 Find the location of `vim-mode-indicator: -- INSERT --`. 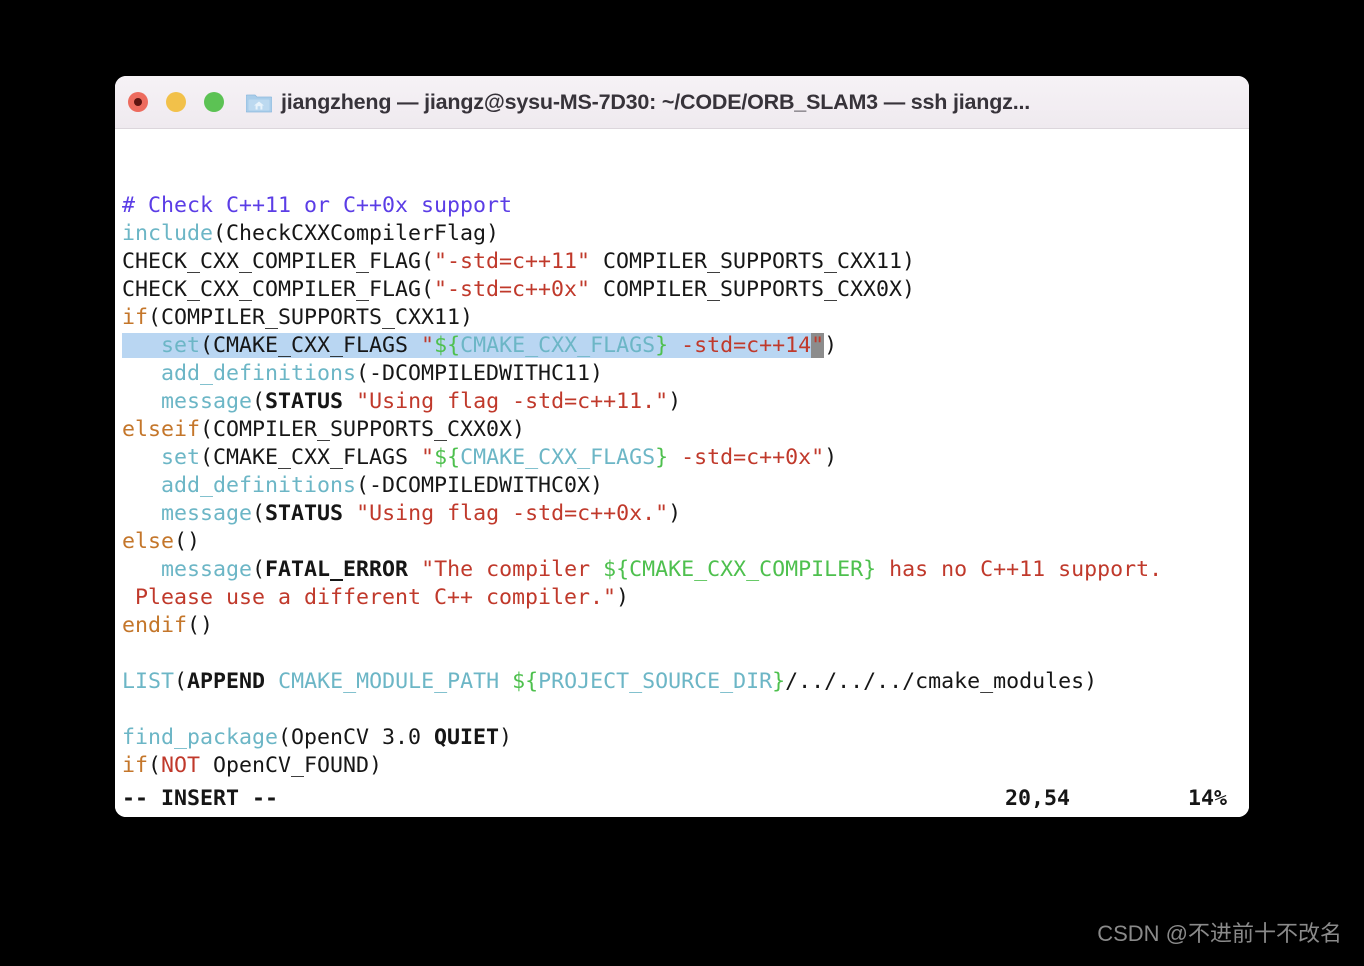

vim-mode-indicator: -- INSERT -- is located at coordinates (200, 798).